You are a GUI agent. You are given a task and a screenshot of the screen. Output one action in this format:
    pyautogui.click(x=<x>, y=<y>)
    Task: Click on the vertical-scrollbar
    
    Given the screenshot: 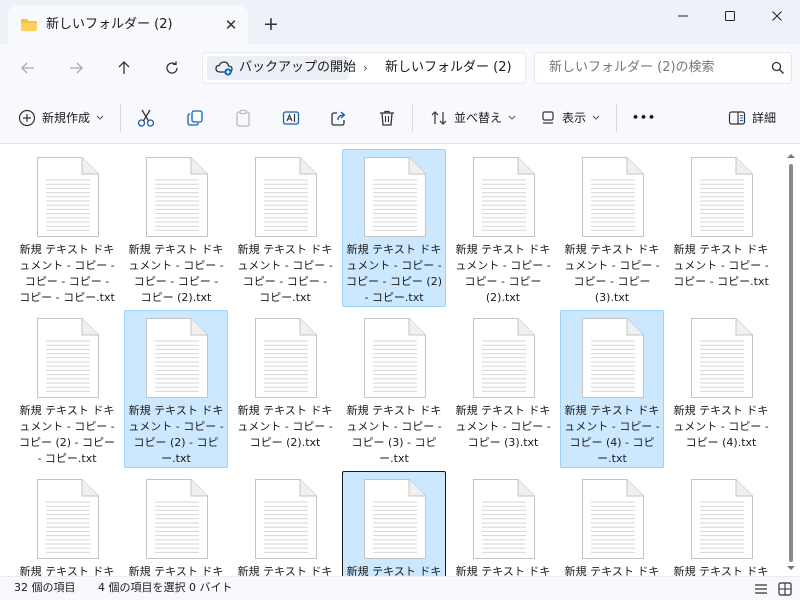 What is the action you would take?
    pyautogui.click(x=791, y=362)
    